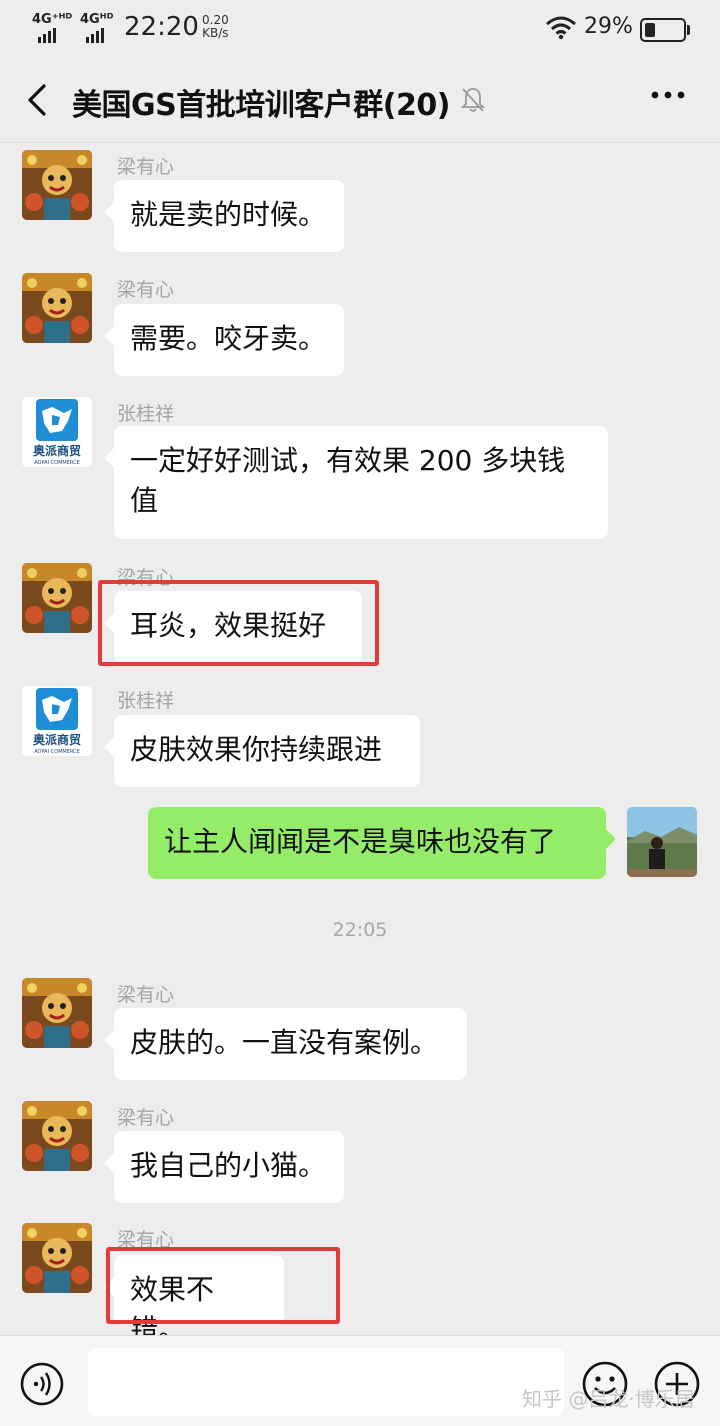 This screenshot has height=1426, width=720. What do you see at coordinates (161, 27) in the screenshot?
I see `status-time: 22:20` at bounding box center [161, 27].